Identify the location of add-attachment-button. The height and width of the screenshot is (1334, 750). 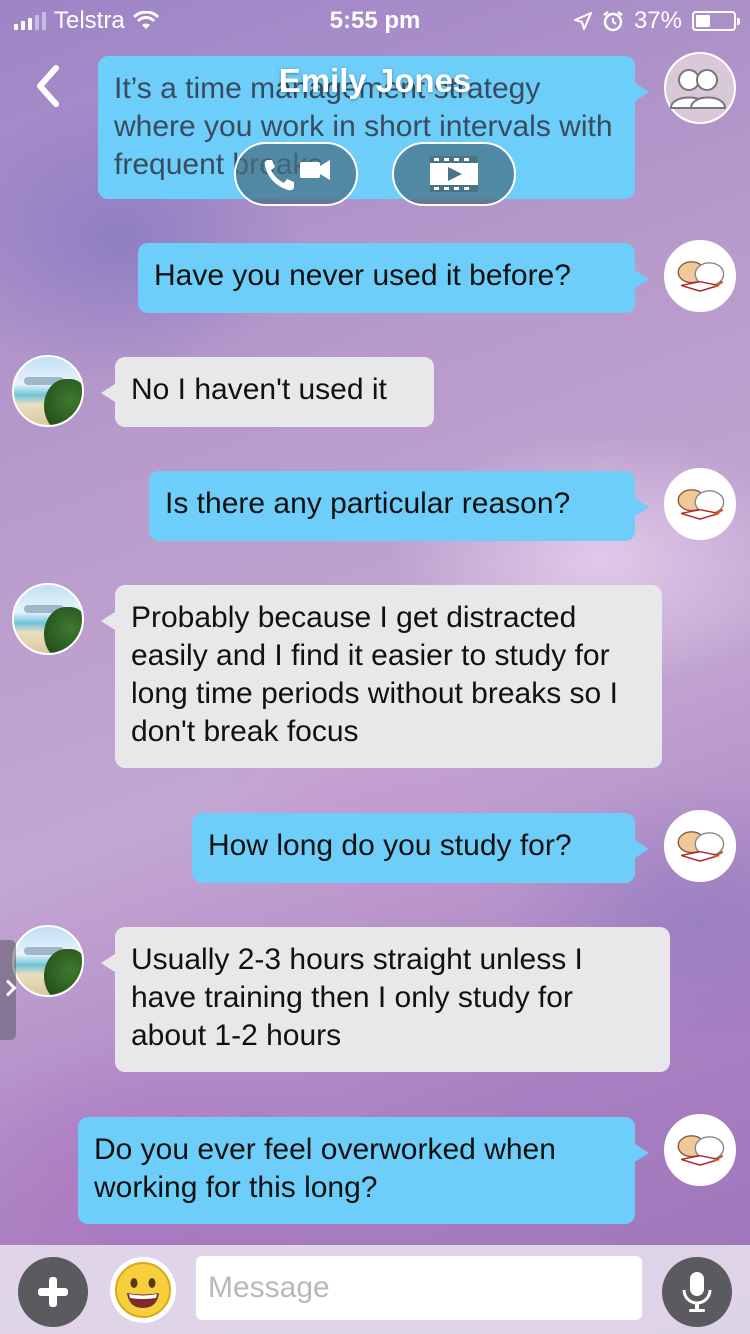
(53, 1292).